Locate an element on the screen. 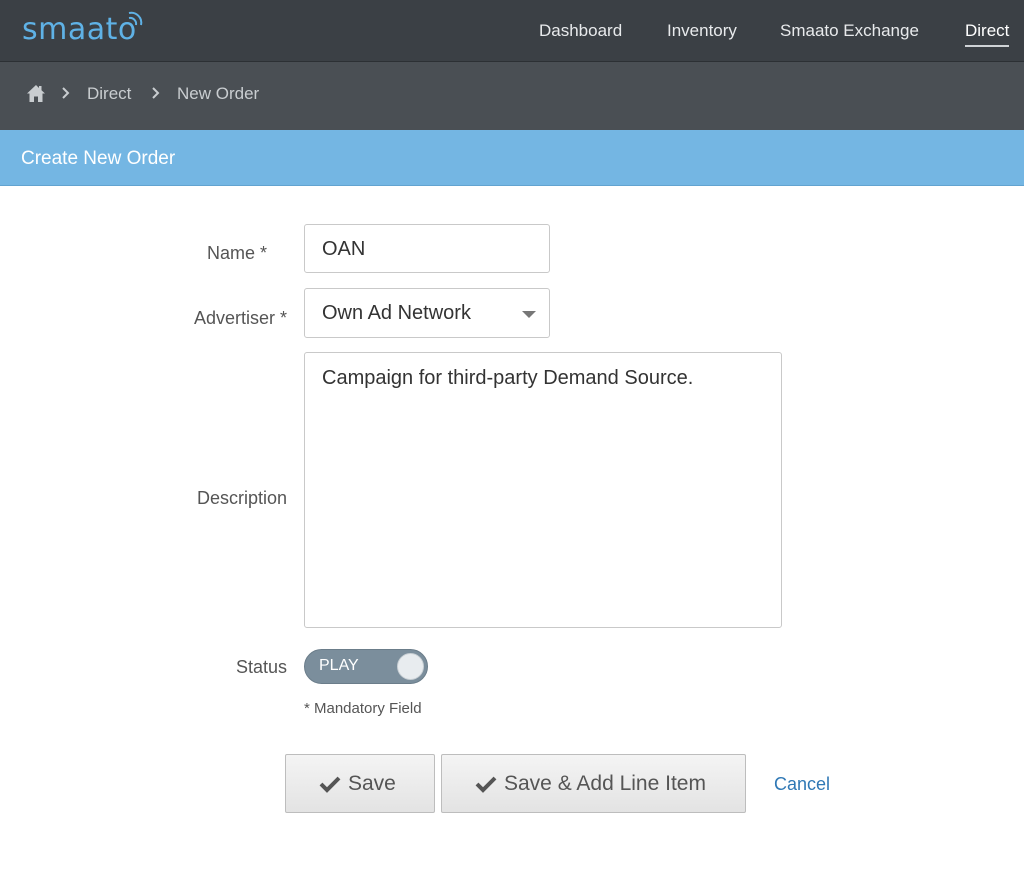 This screenshot has height=888, width=1024. status-label: Status is located at coordinates (261, 667).